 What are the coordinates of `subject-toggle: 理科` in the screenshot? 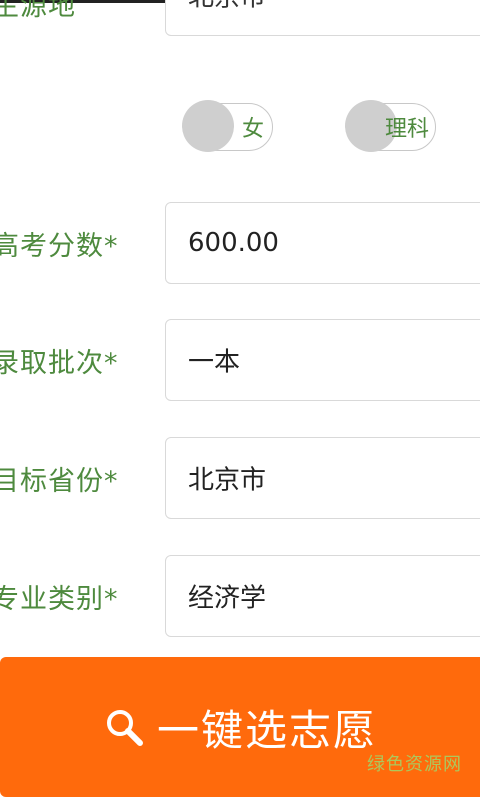 It's located at (390, 126).